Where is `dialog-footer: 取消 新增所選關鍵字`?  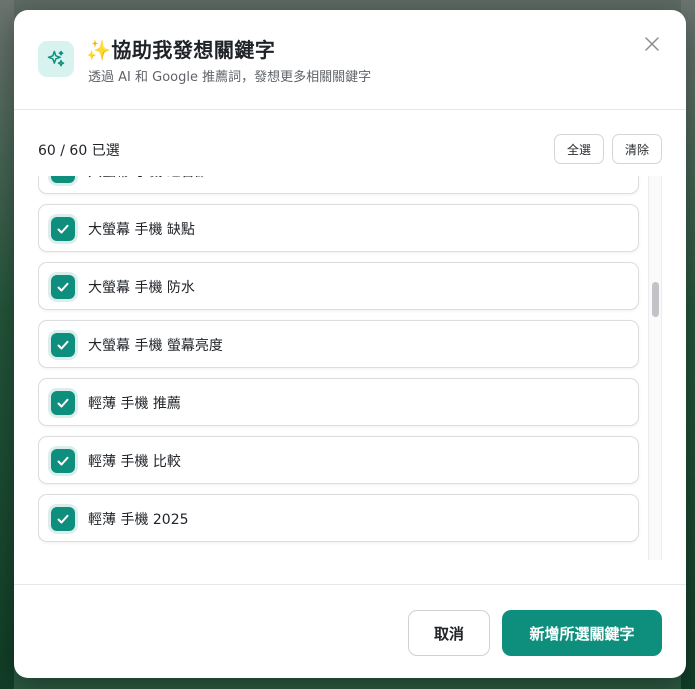
dialog-footer: 取消 新增所選關鍵字 is located at coordinates (350, 631).